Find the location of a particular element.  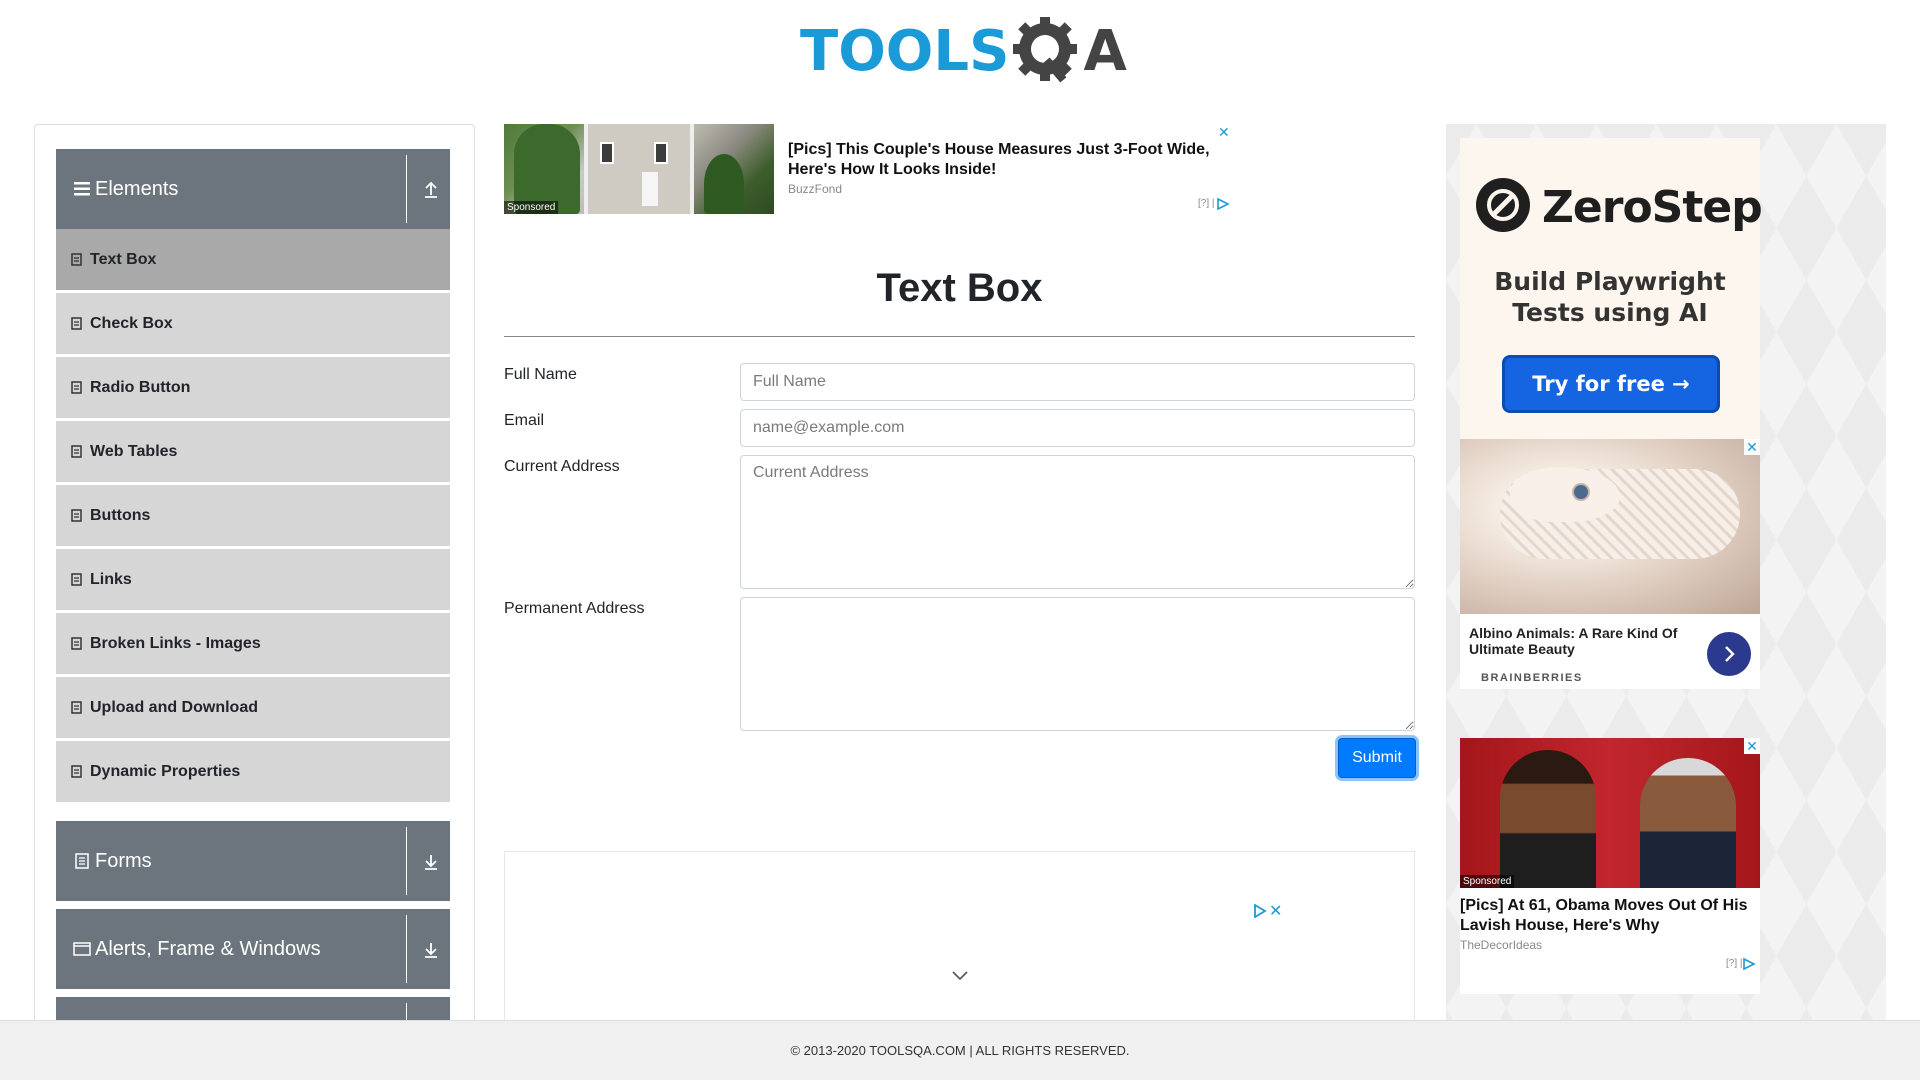

logo-text-tools: TOOLS is located at coordinates (905, 51).